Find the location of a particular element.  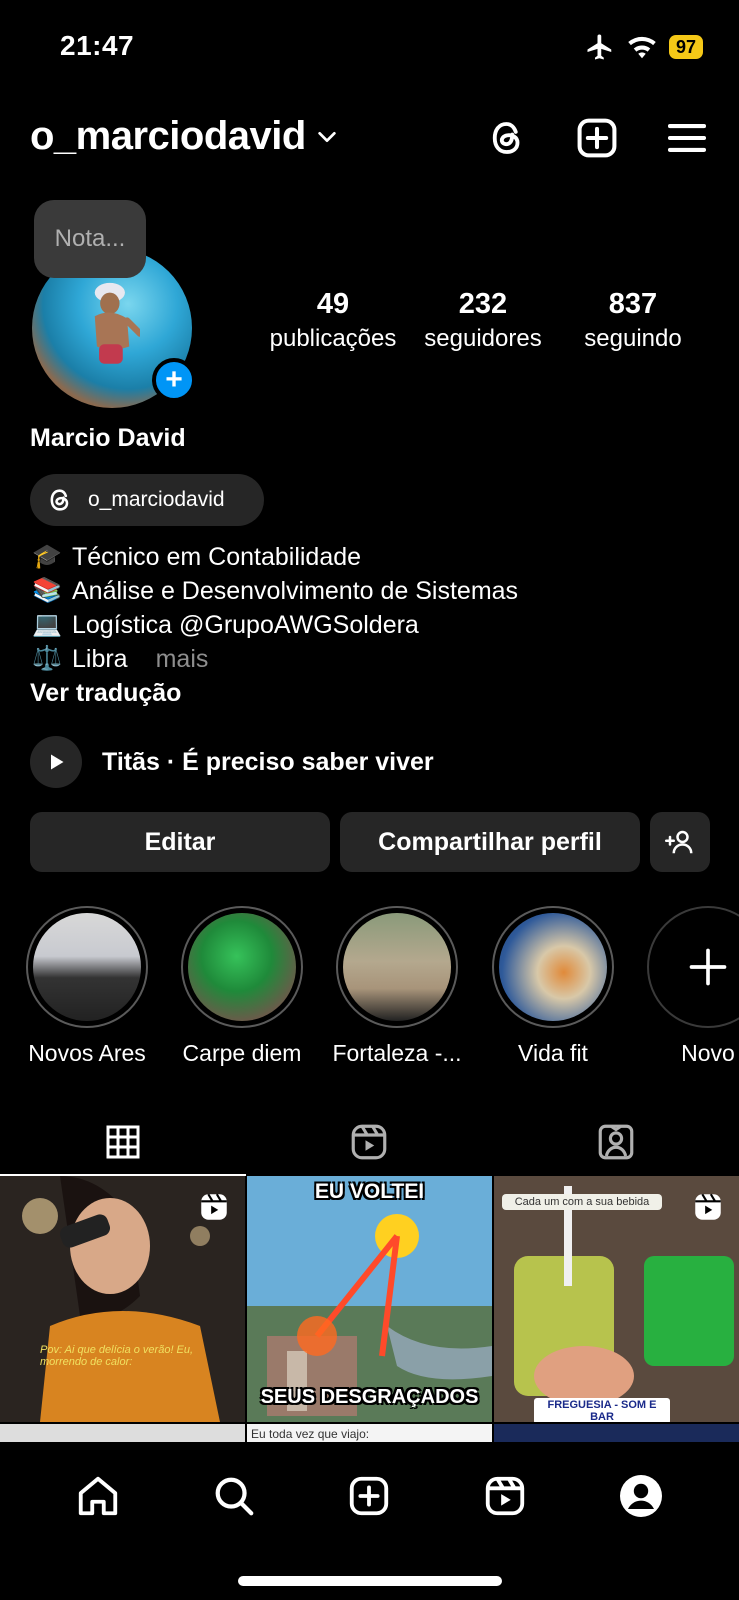

search-icon is located at coordinates (234, 1496).